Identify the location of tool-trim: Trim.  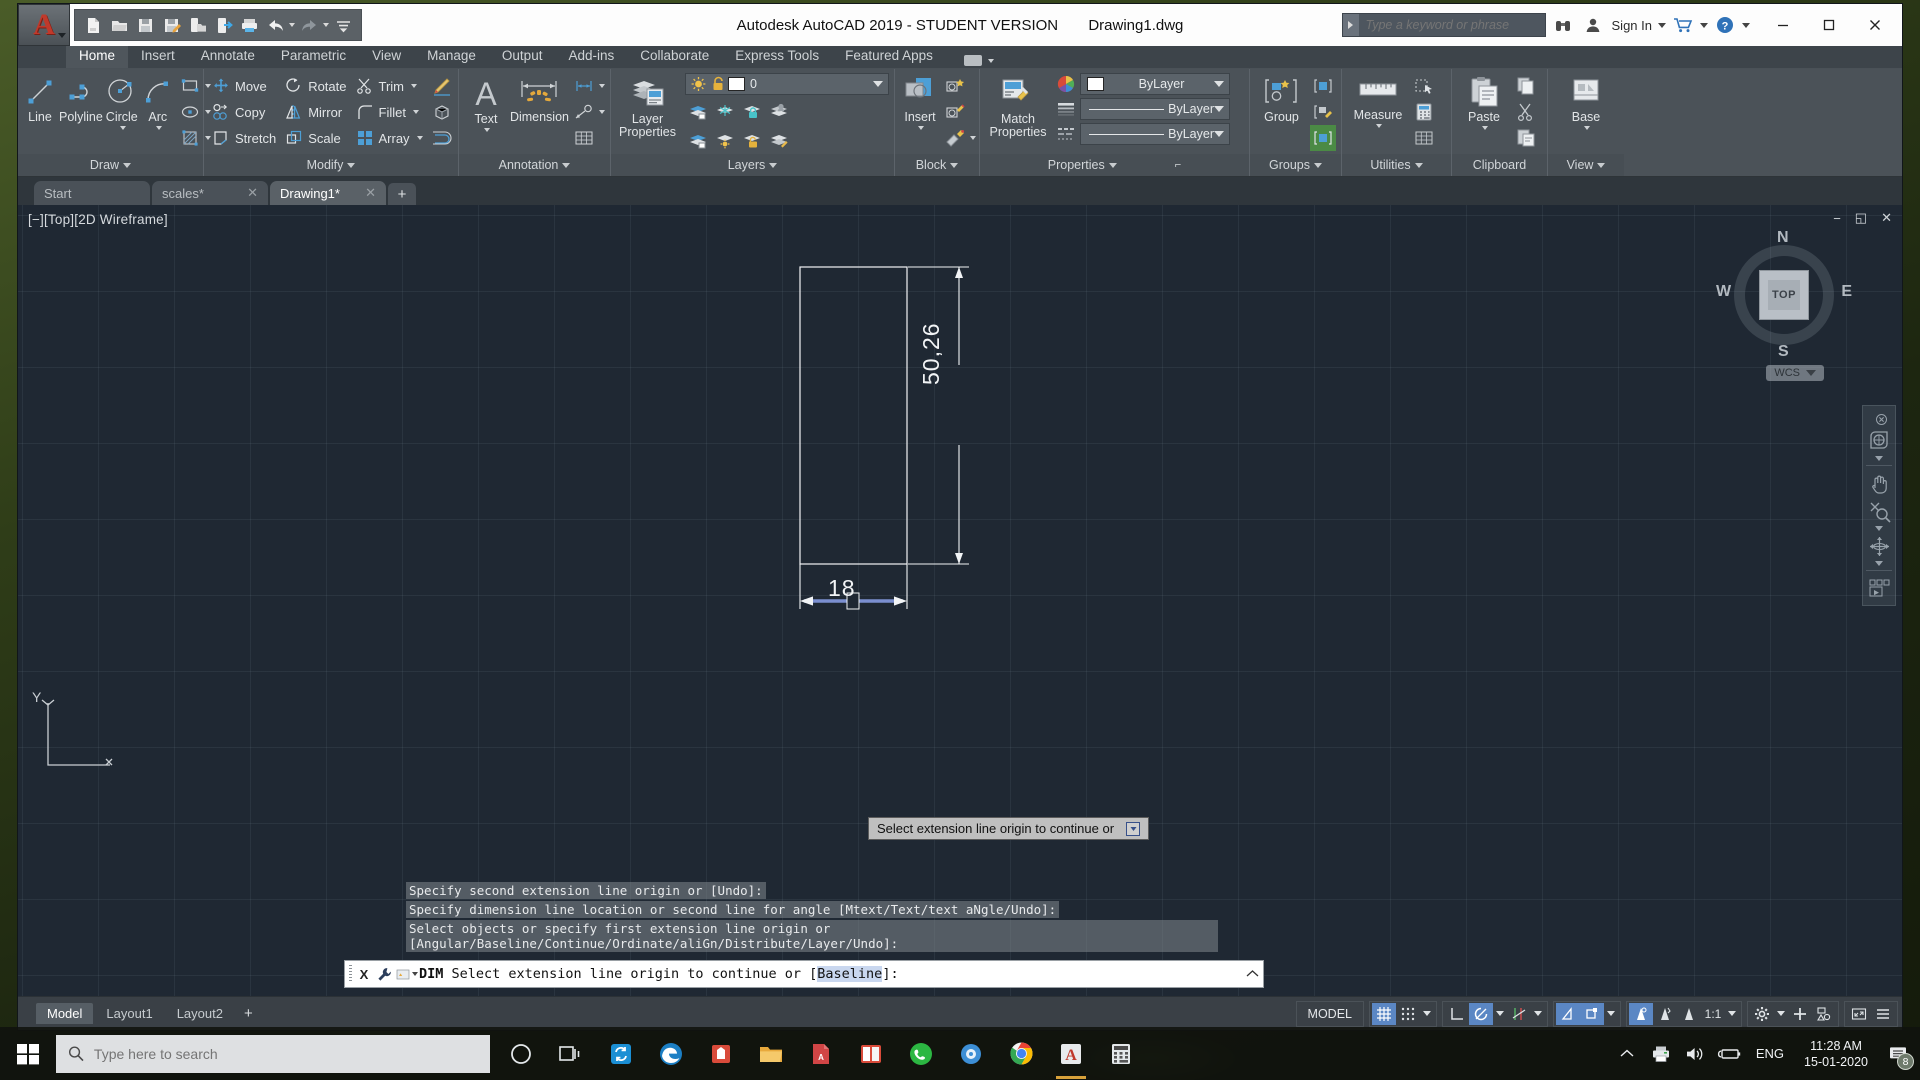
(391, 86).